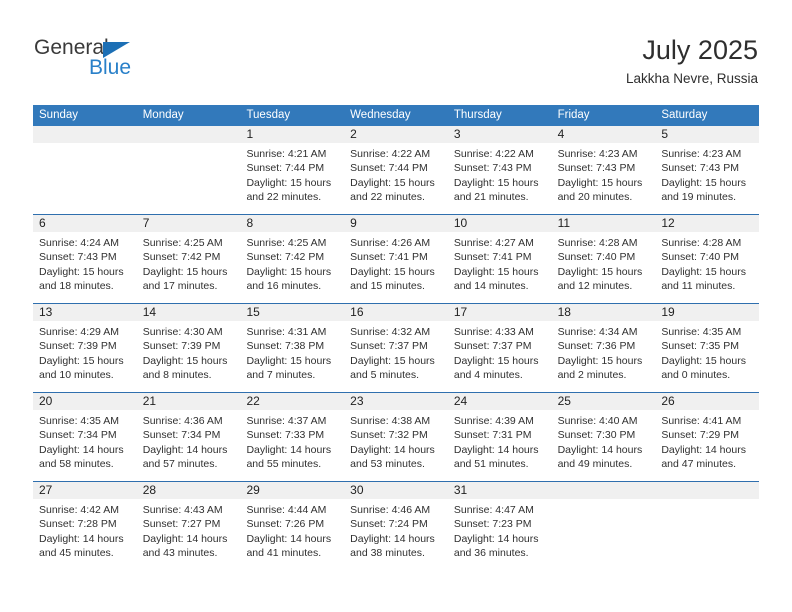 This screenshot has height=612, width=792. I want to click on page-subtitle: Lakkha Nevre, Russia, so click(691, 78).